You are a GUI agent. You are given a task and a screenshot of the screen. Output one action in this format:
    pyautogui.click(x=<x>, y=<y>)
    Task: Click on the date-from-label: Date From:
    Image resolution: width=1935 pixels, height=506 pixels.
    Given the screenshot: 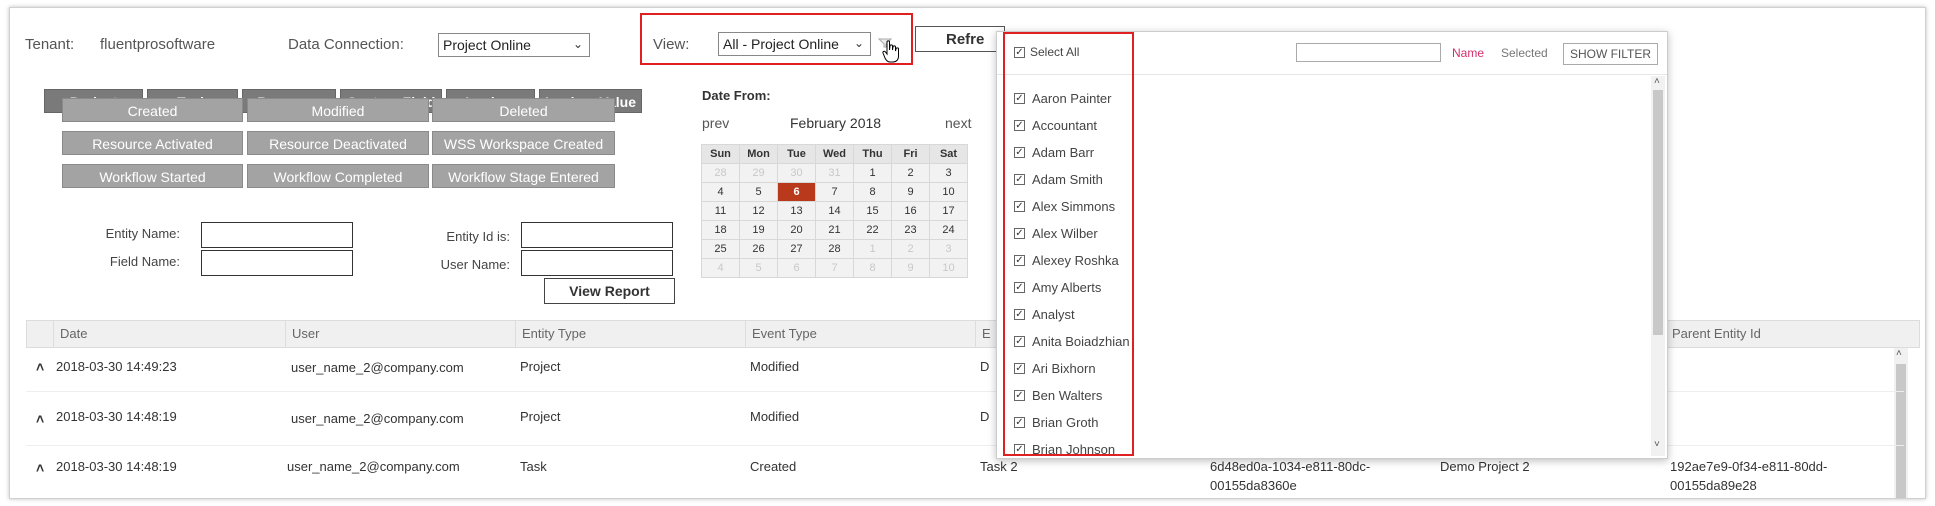 What is the action you would take?
    pyautogui.click(x=736, y=95)
    